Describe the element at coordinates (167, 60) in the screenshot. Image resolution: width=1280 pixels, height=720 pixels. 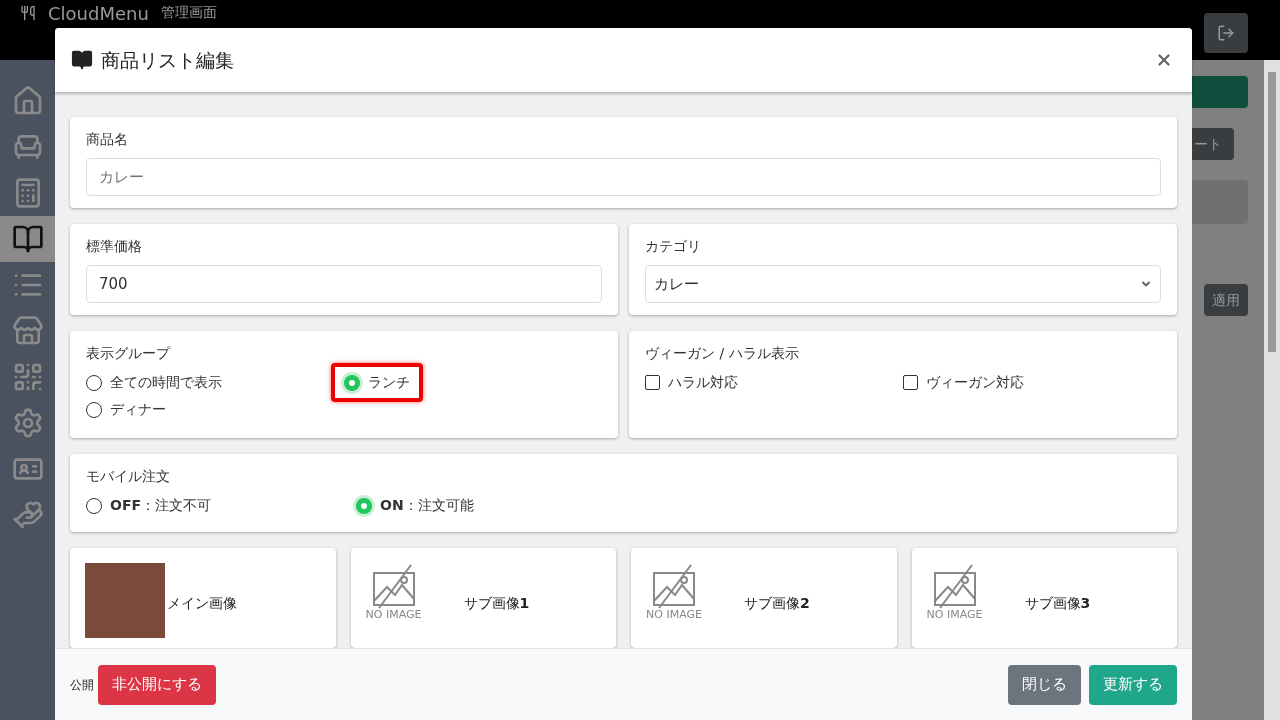
I see `modal-title: 商品リスト編集` at that location.